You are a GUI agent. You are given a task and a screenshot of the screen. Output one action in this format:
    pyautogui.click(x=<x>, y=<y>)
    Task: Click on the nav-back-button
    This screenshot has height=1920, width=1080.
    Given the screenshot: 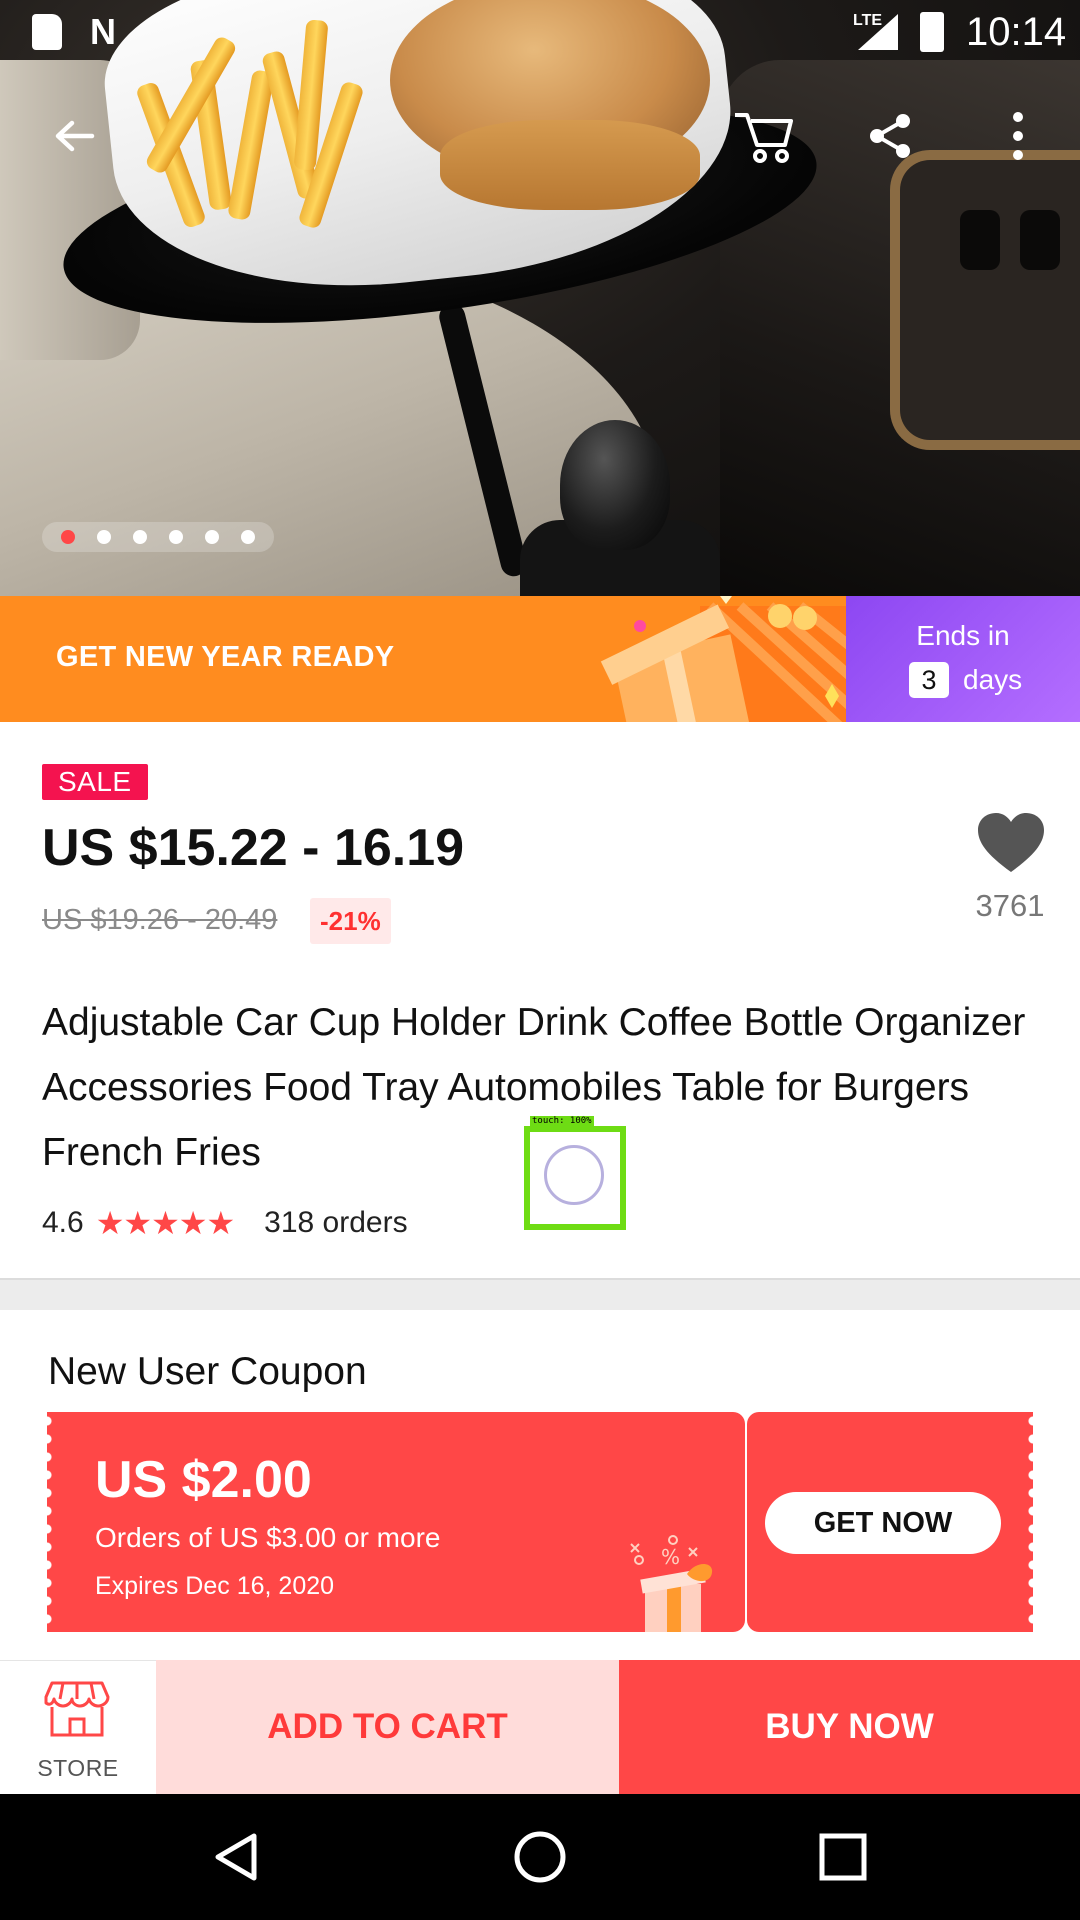 What is the action you would take?
    pyautogui.click(x=237, y=1857)
    